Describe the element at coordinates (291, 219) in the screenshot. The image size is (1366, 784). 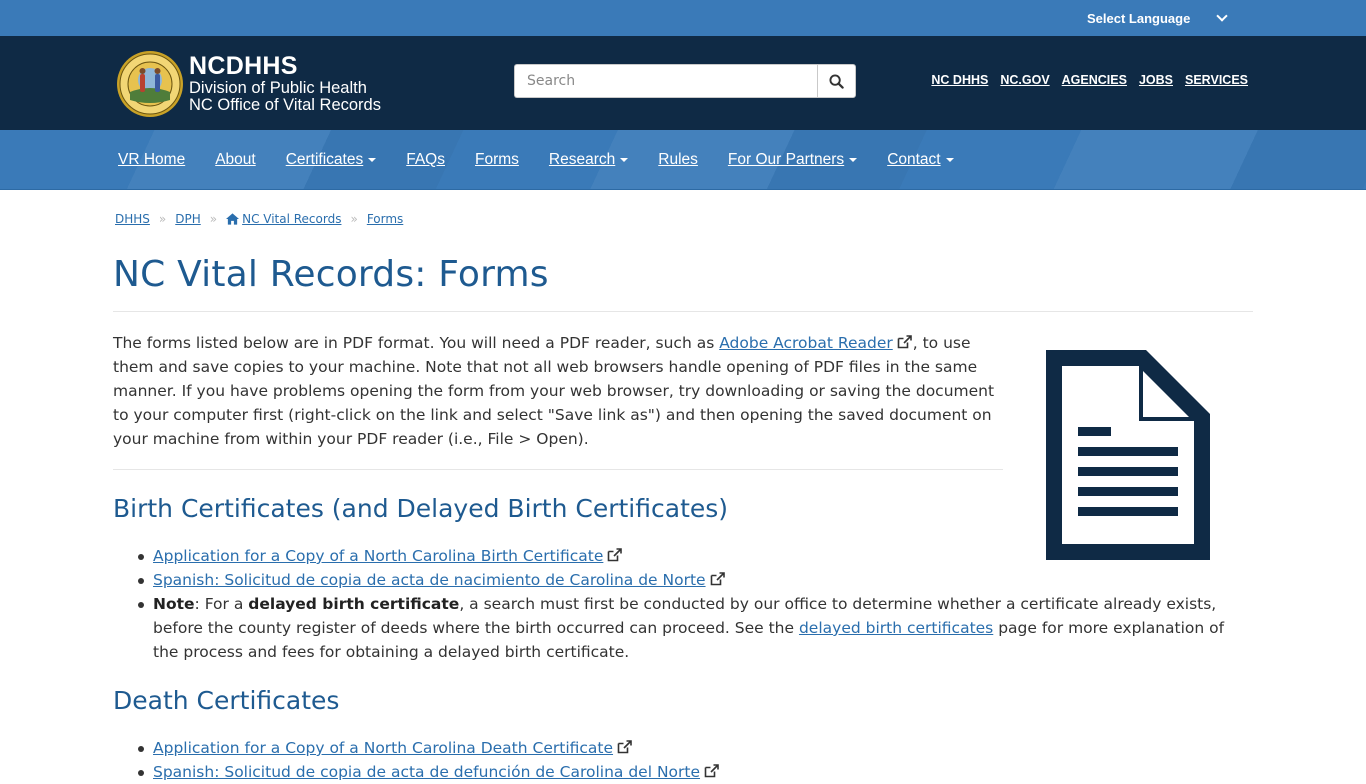
I see `breadcrumb-nc-vital-records: NC Vital Records` at that location.